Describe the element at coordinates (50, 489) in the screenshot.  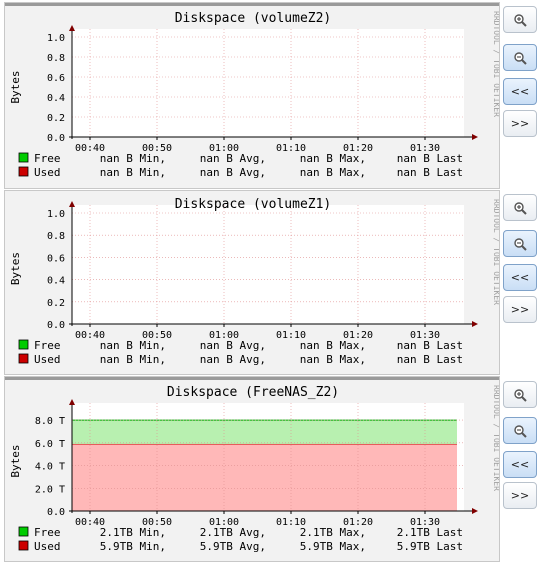
I see `y-tick-label: 2.0 T` at that location.